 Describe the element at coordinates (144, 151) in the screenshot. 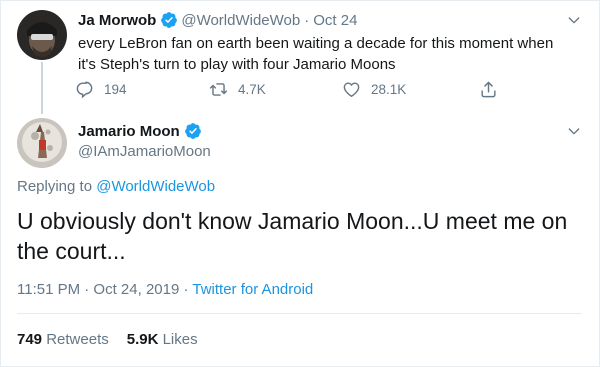

I see `handle: @IAmJamarioMoon` at that location.